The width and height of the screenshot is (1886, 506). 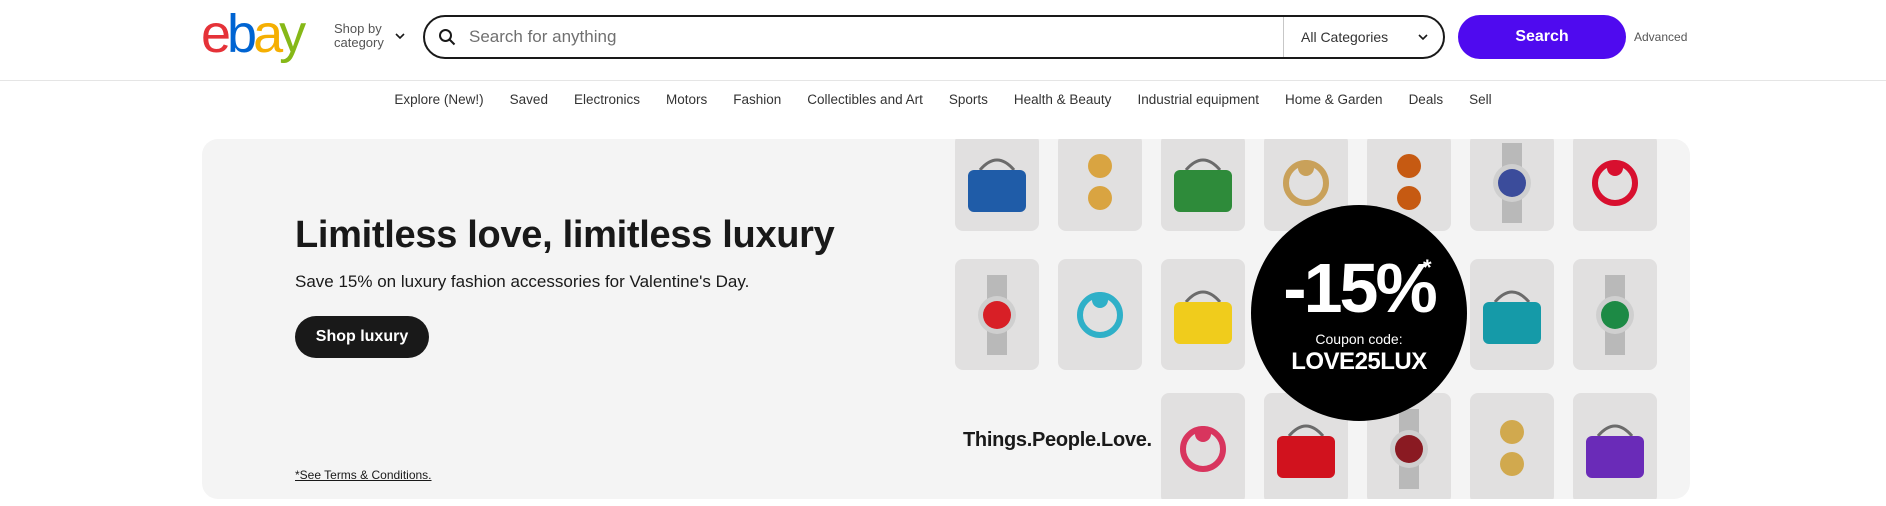 I want to click on search-button: Search, so click(x=1542, y=37).